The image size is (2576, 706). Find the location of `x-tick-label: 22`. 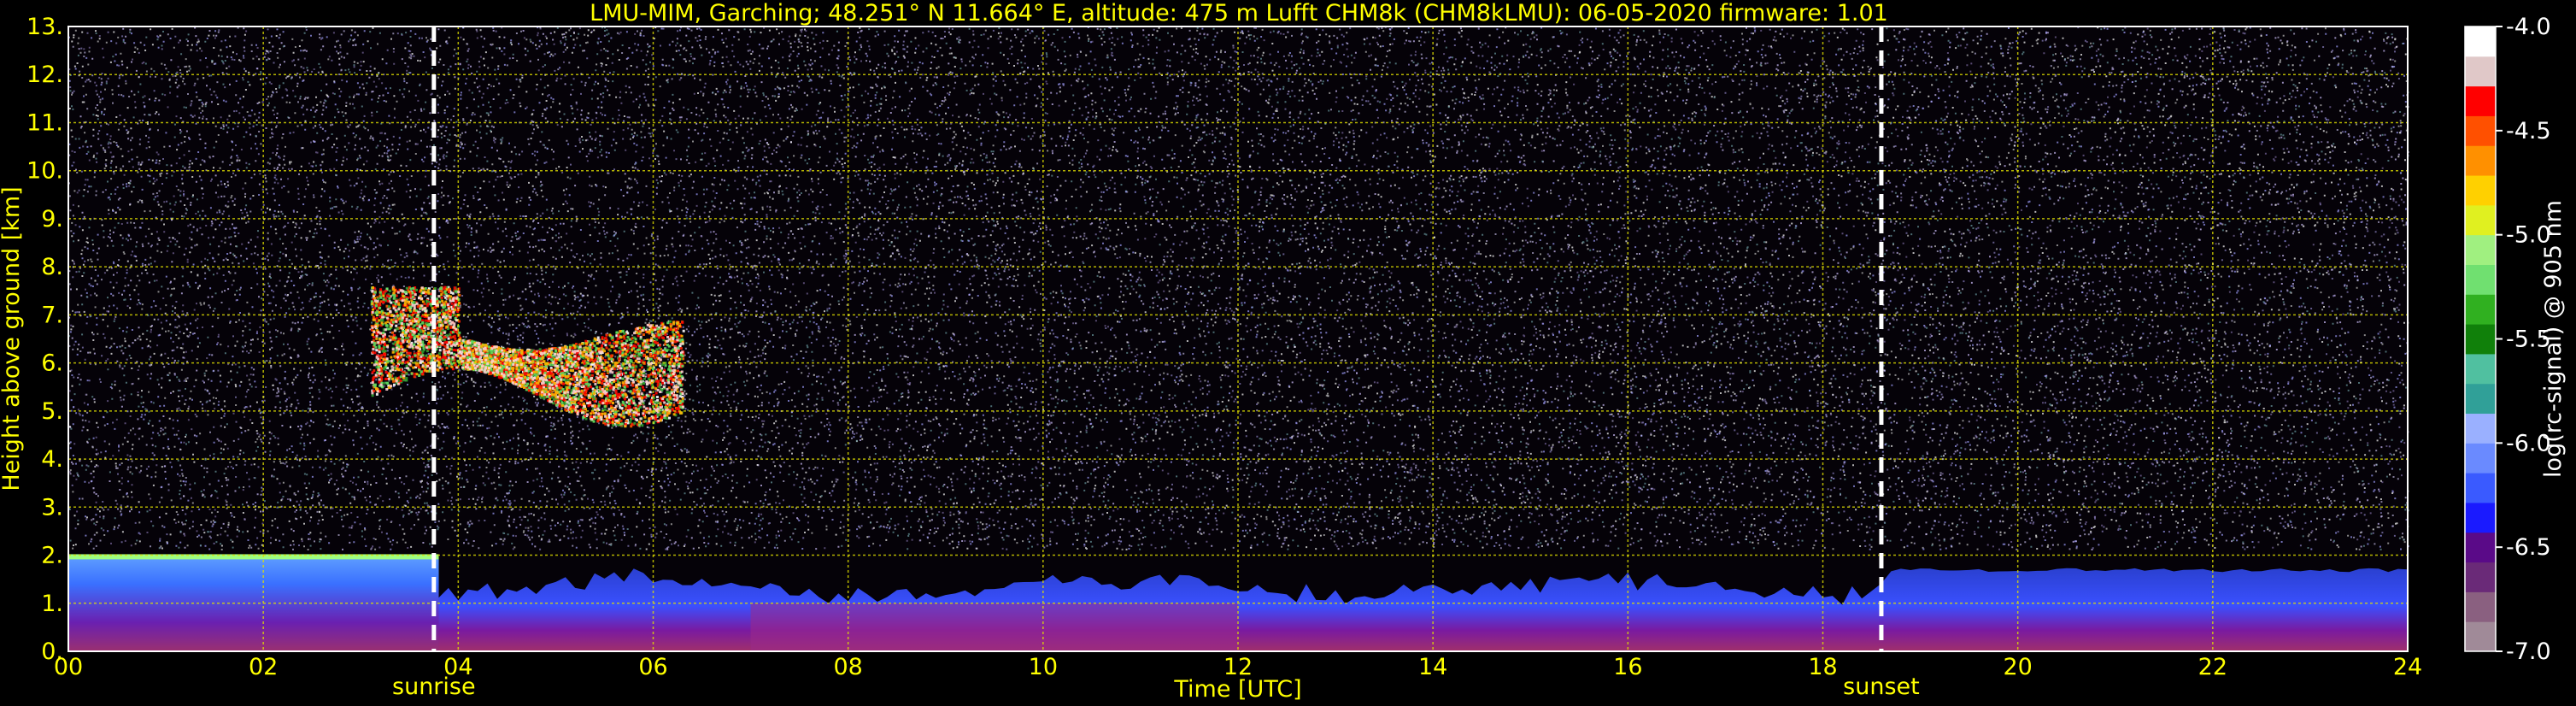

x-tick-label: 22 is located at coordinates (2212, 667).